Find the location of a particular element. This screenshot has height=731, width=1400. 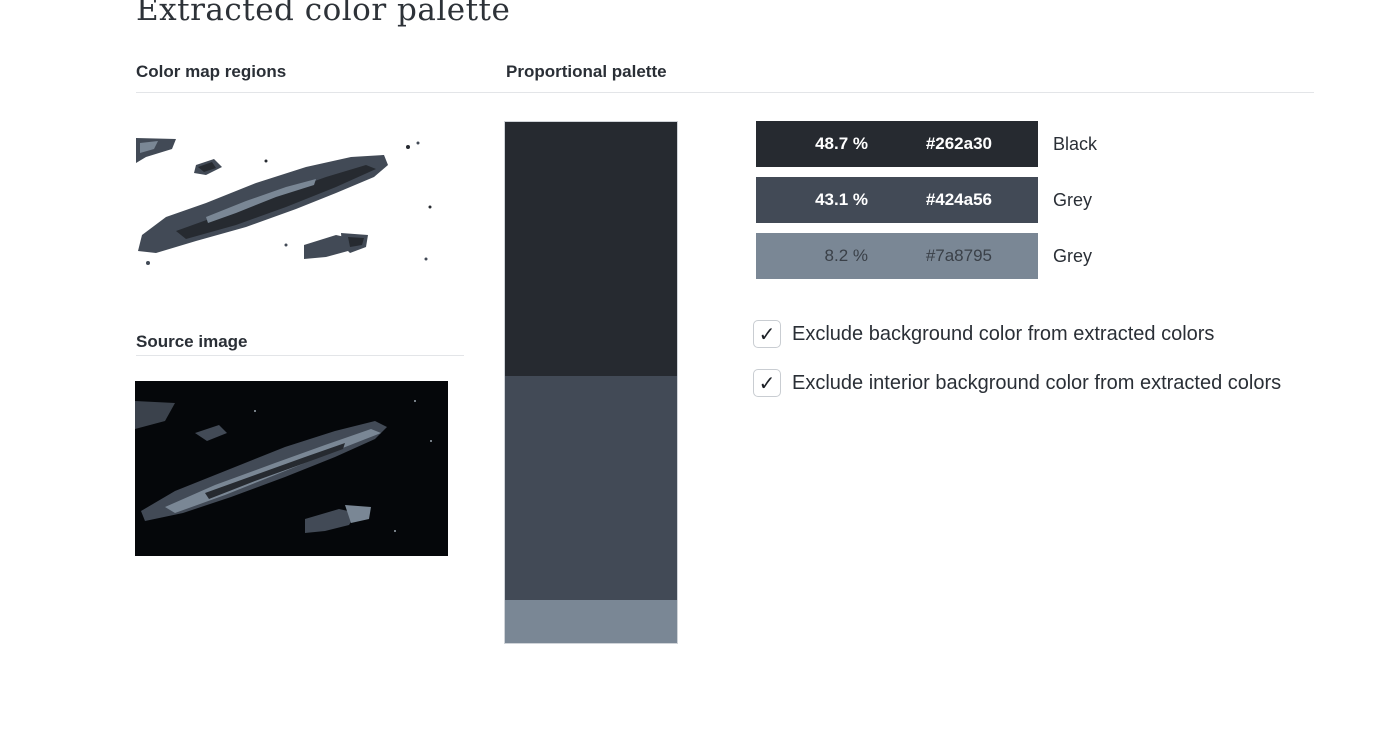

palette-swatch-row: 8.2 % #7a8795 Grey is located at coordinates (926, 256).